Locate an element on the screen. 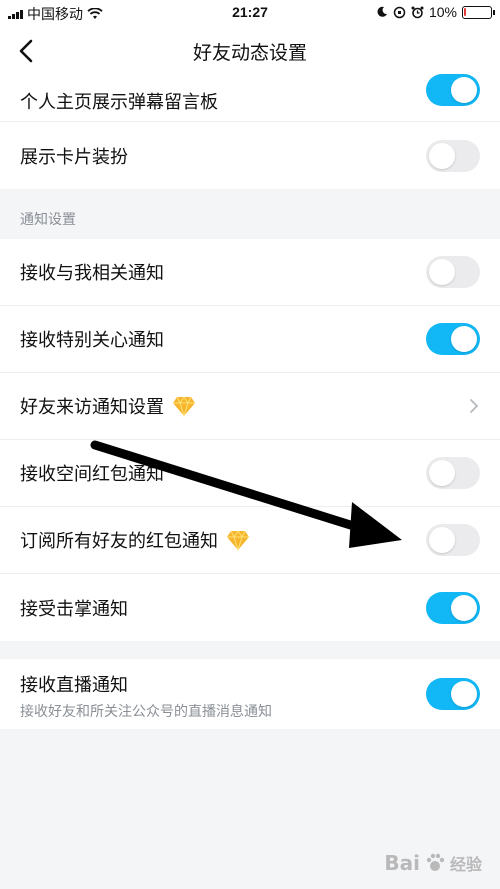 The width and height of the screenshot is (500, 889). live-notify-toggle is located at coordinates (453, 694).